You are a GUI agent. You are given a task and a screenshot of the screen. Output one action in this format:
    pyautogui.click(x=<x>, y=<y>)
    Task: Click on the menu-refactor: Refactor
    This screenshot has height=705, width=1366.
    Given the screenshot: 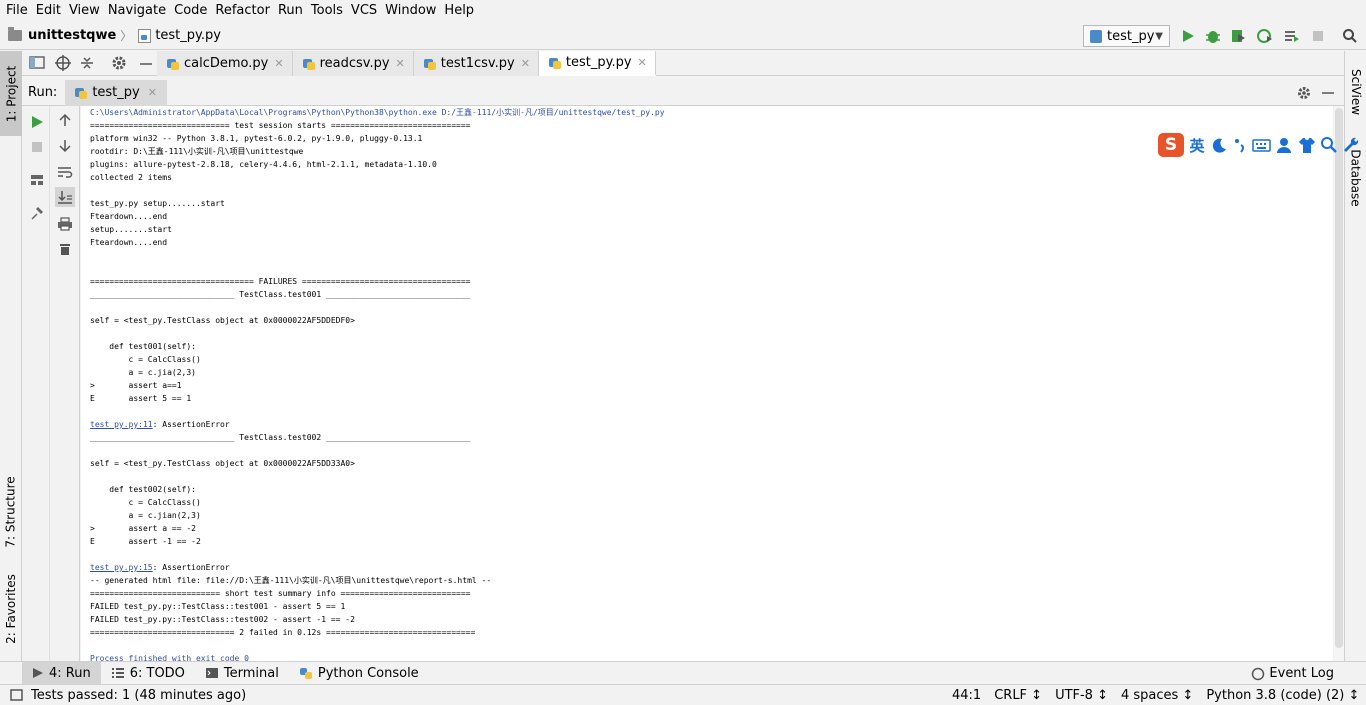 What is the action you would take?
    pyautogui.click(x=242, y=11)
    